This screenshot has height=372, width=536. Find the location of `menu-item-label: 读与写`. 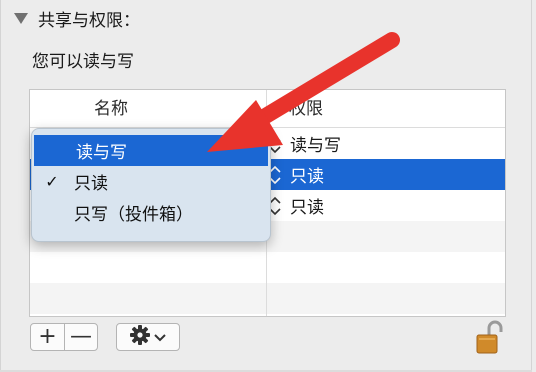

menu-item-label: 读与写 is located at coordinates (101, 153).